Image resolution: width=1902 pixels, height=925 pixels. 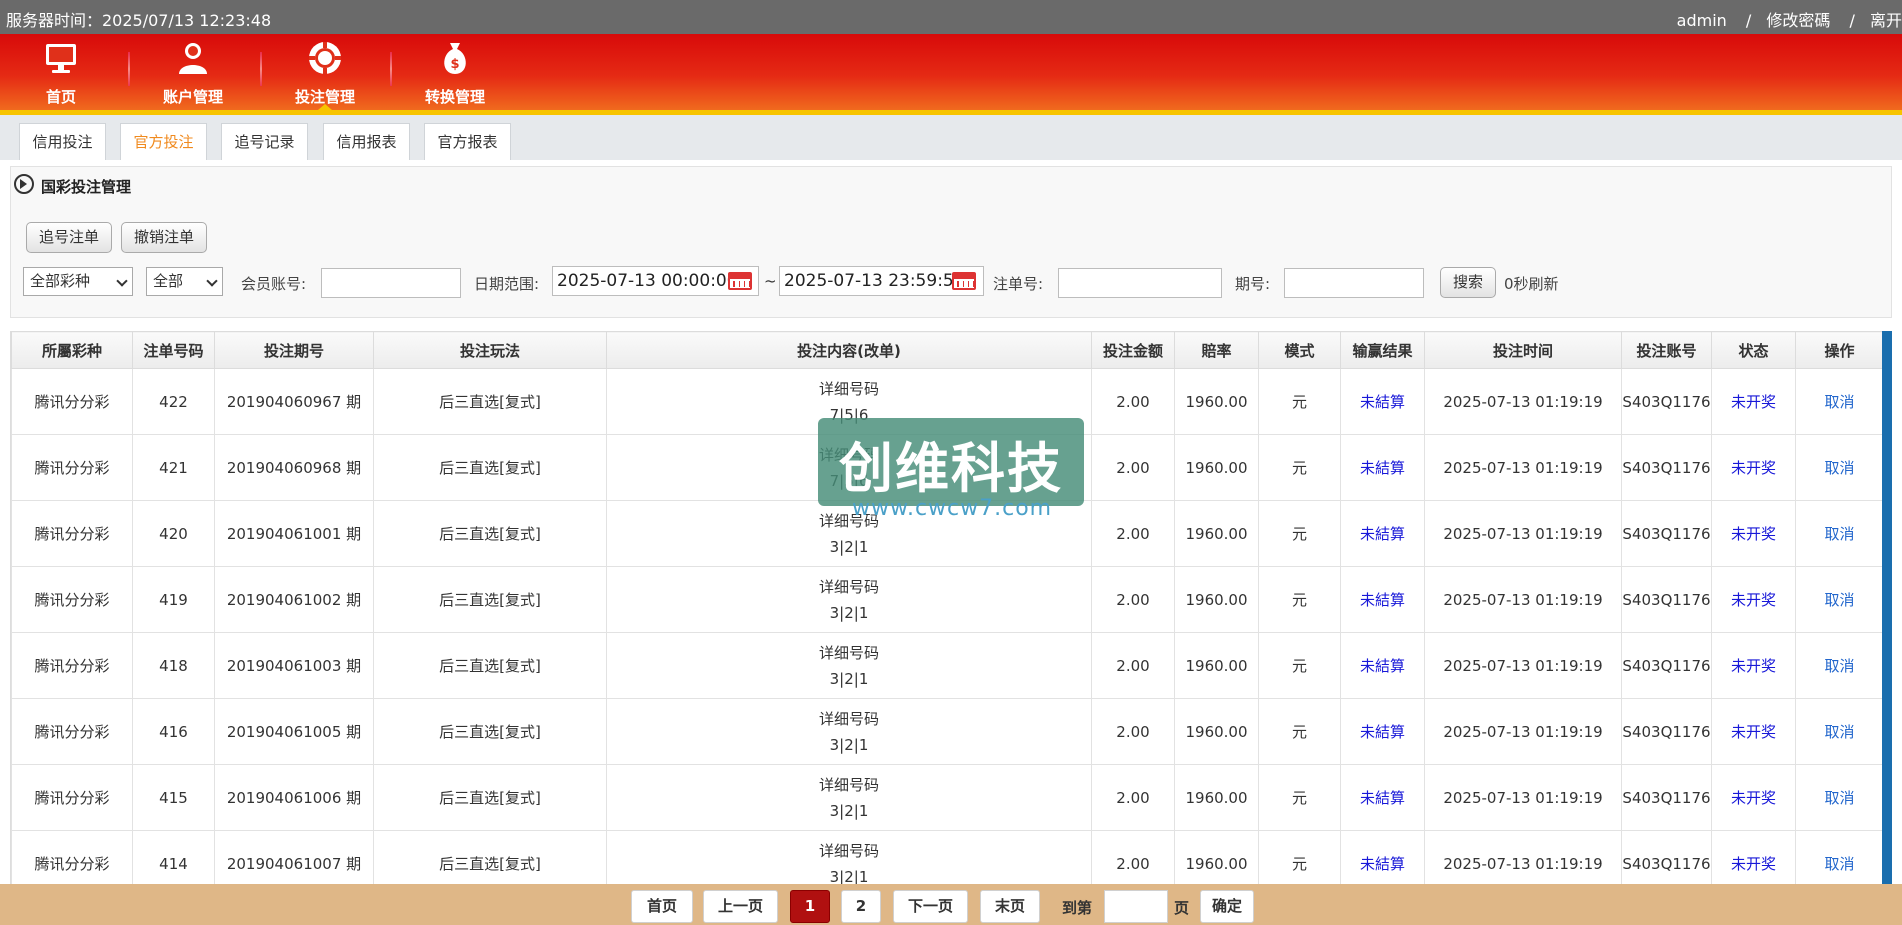 I want to click on prev-page-button: 上一页, so click(x=740, y=906).